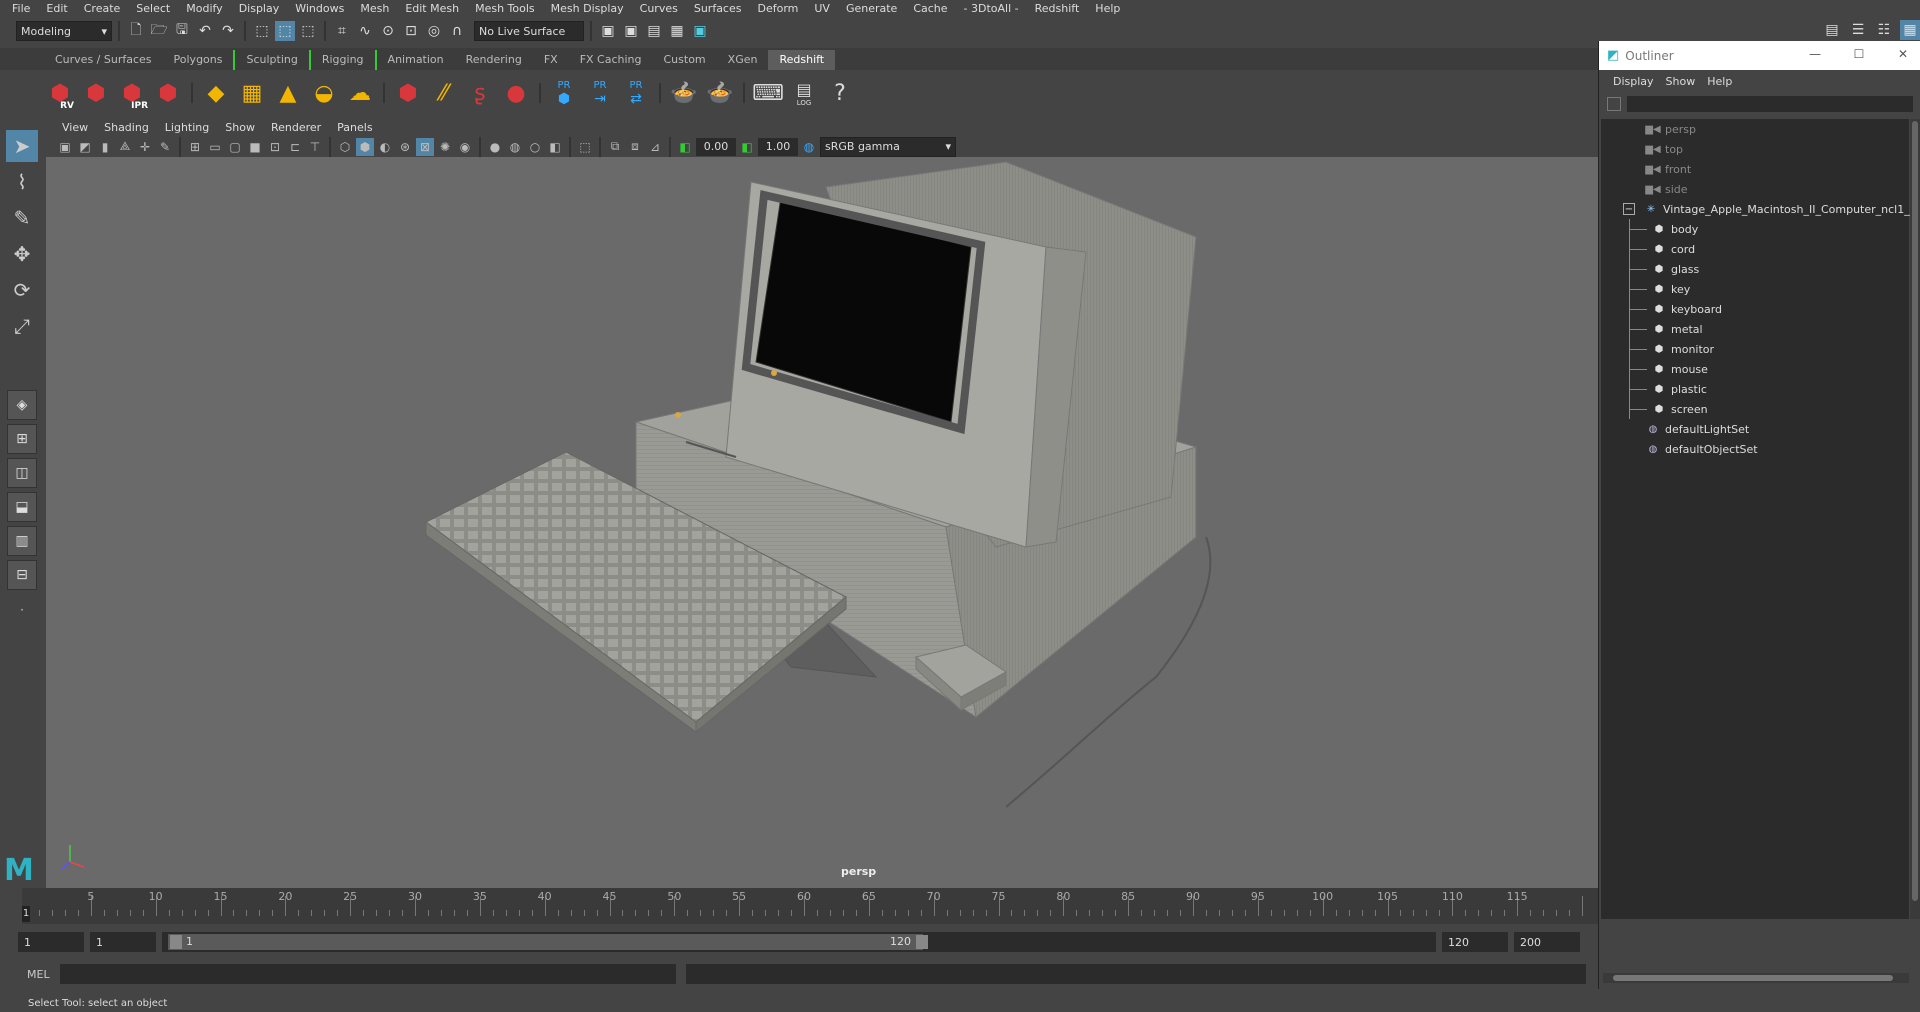 The height and width of the screenshot is (1012, 1920). I want to click on redshift-render-settings-icon: ⬢, so click(168, 93).